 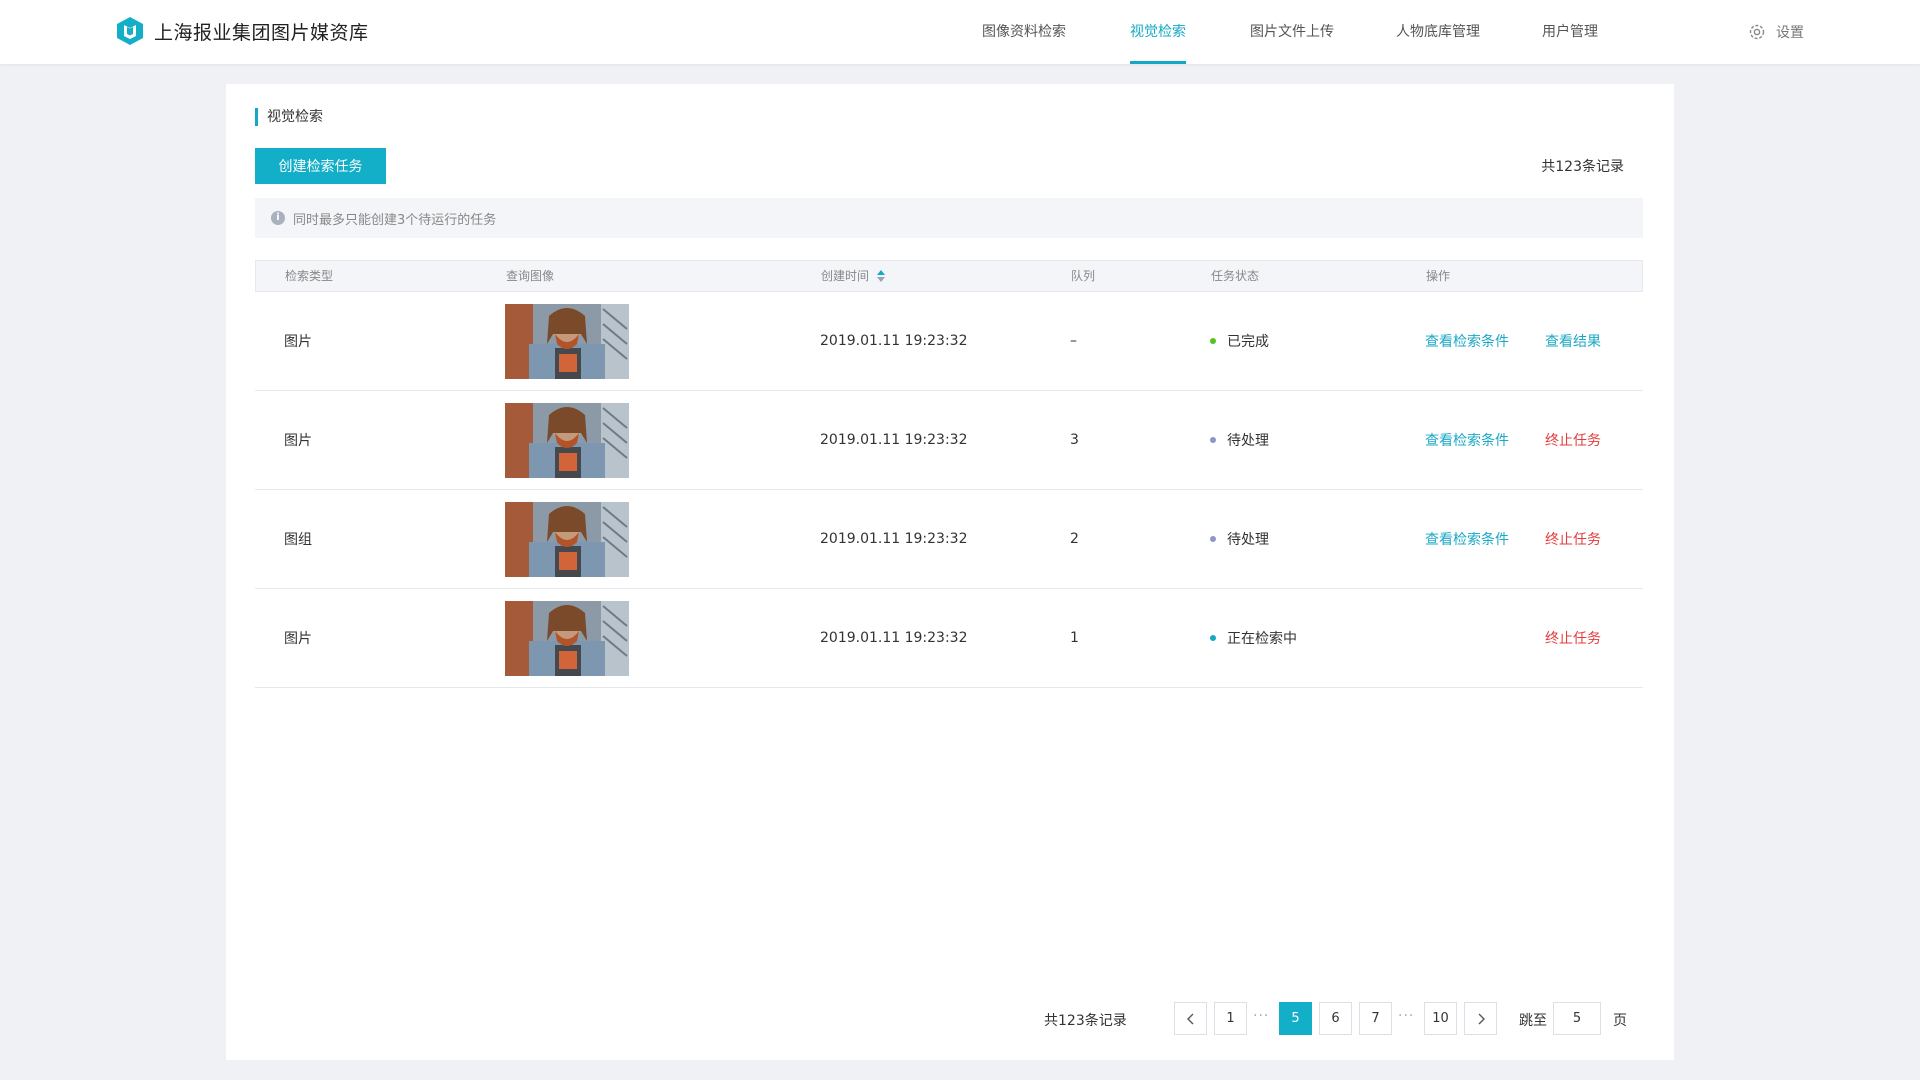 What do you see at coordinates (1230, 1018) in the screenshot?
I see `page-button-1: 1` at bounding box center [1230, 1018].